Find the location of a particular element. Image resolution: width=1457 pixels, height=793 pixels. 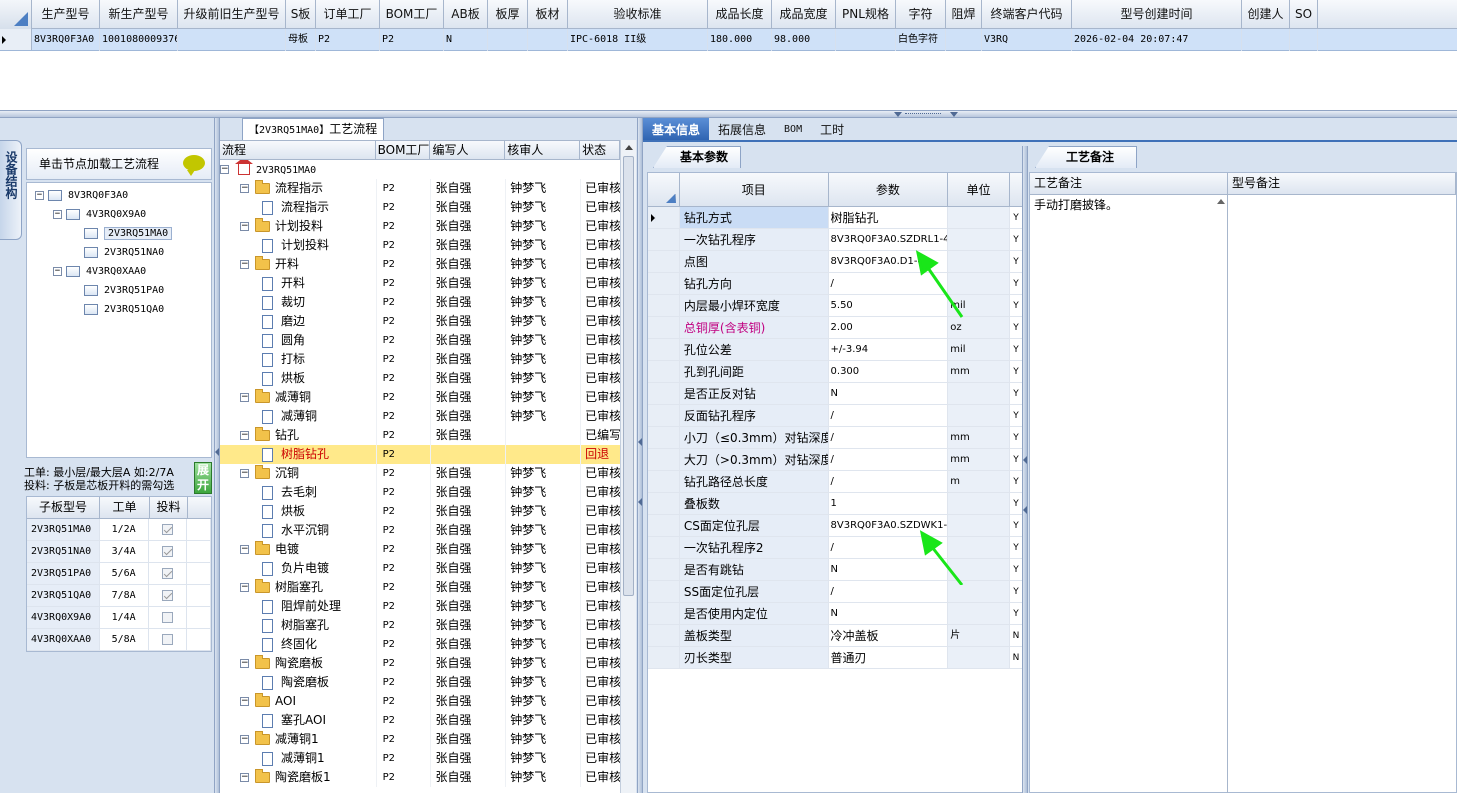

col-header: 升级前旧生产型号 is located at coordinates (232, 14).